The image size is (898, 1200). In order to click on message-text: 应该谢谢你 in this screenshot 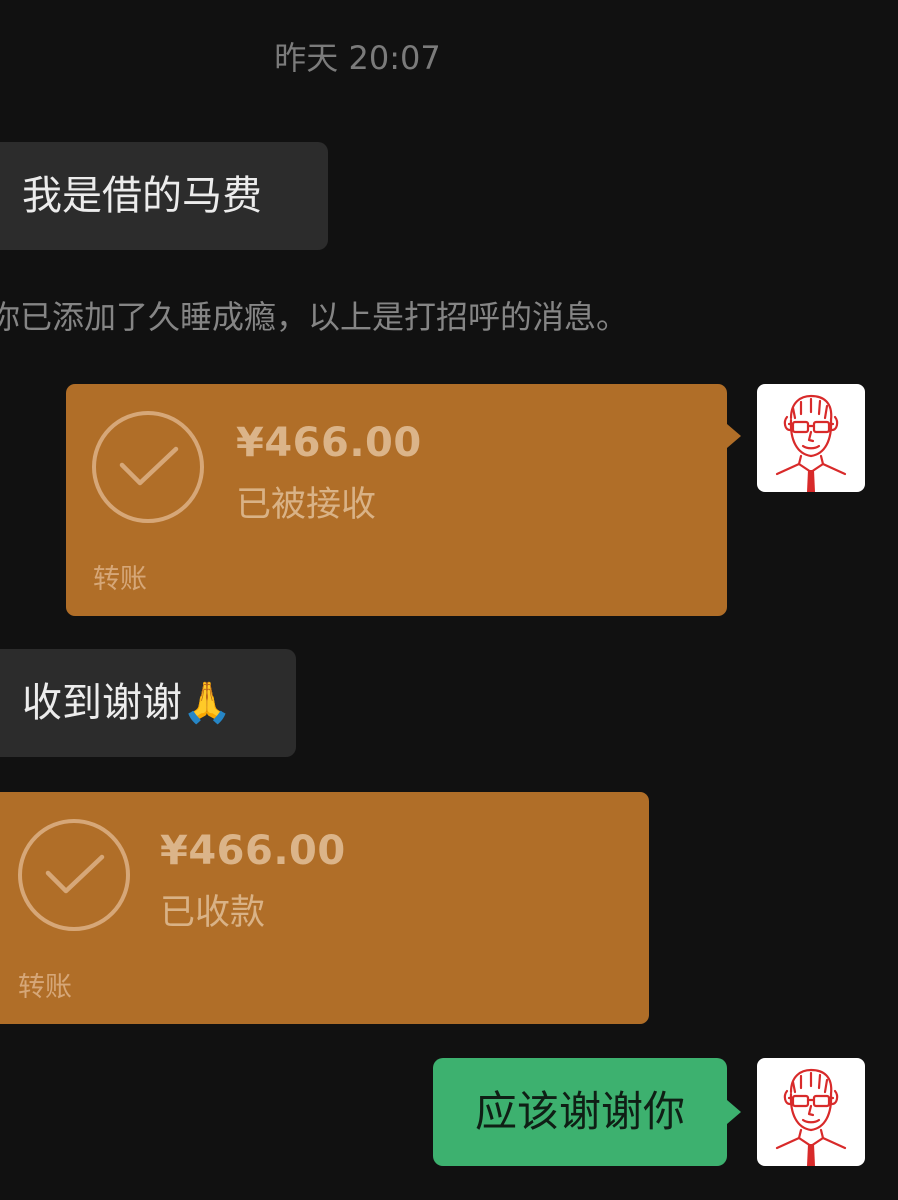, I will do `click(579, 1111)`.